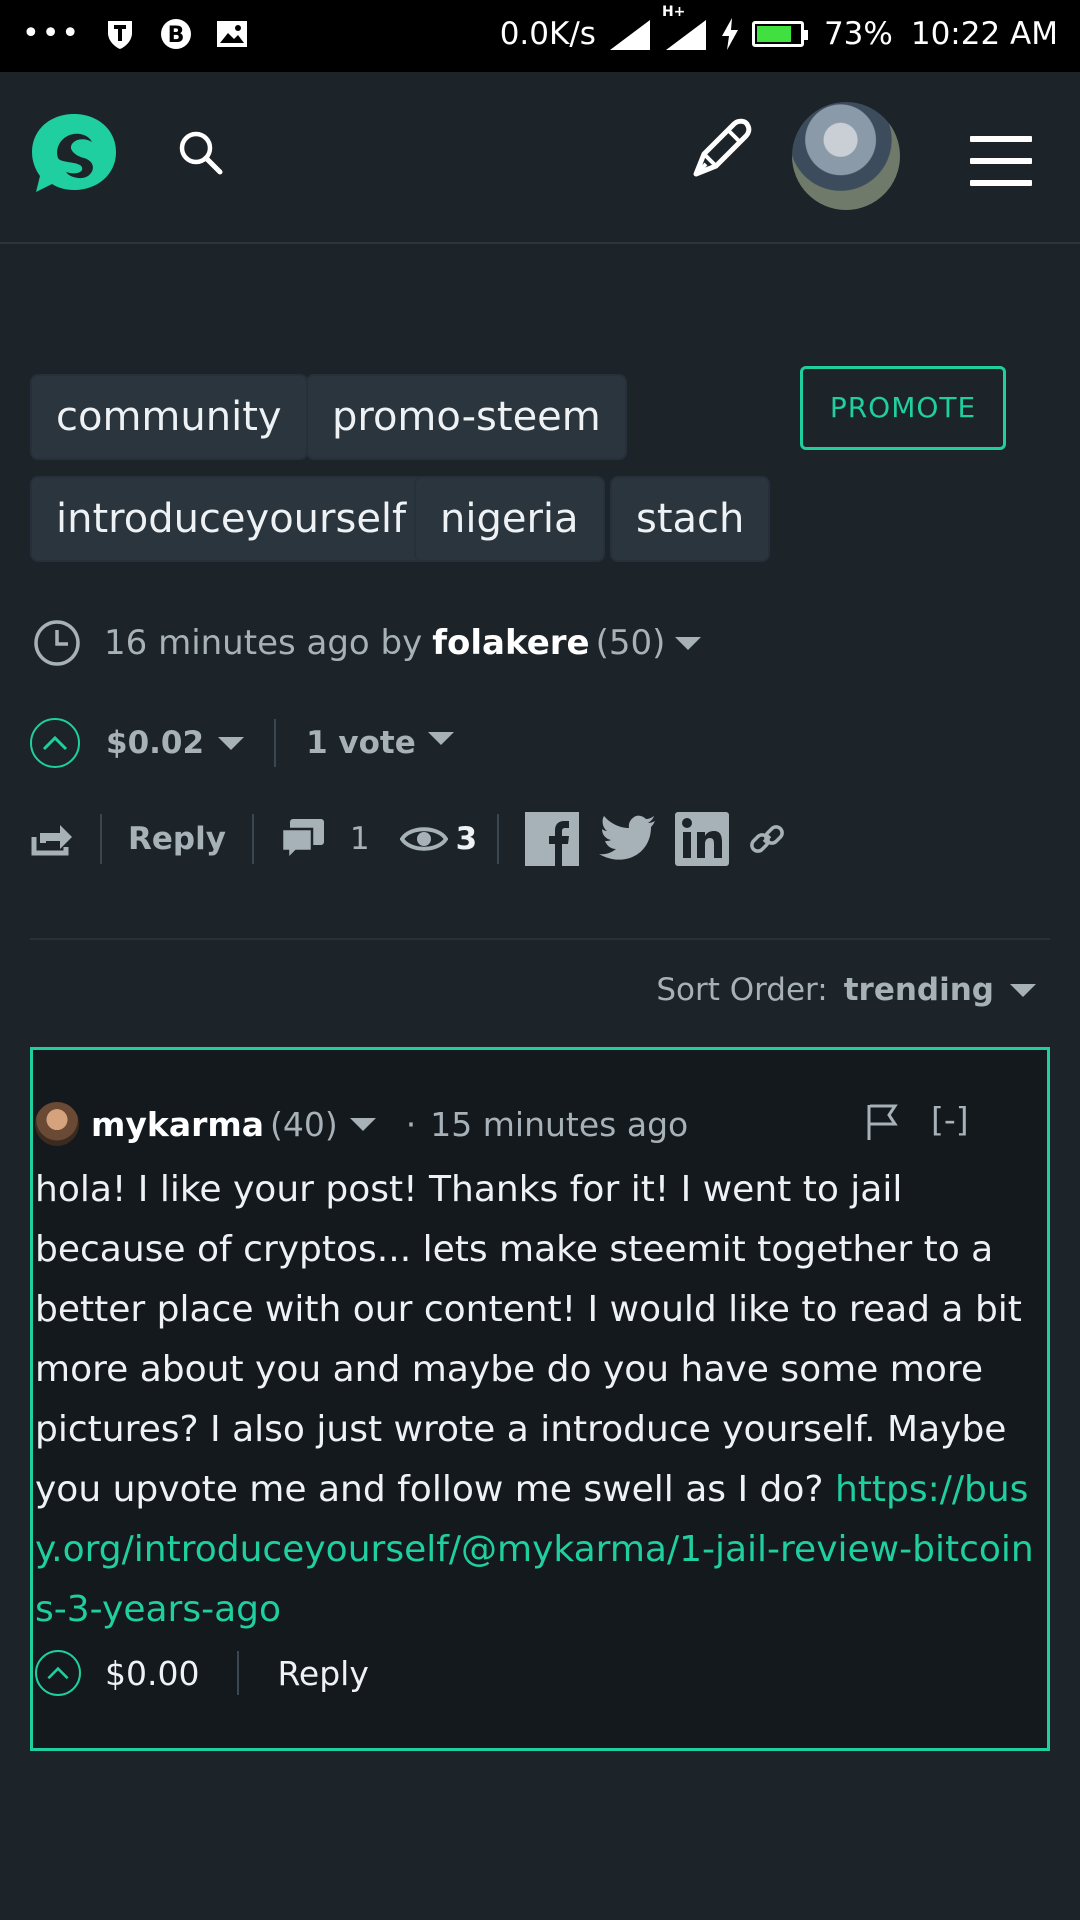 The height and width of the screenshot is (1920, 1080). I want to click on more-notifications-icon: •••, so click(52, 33).